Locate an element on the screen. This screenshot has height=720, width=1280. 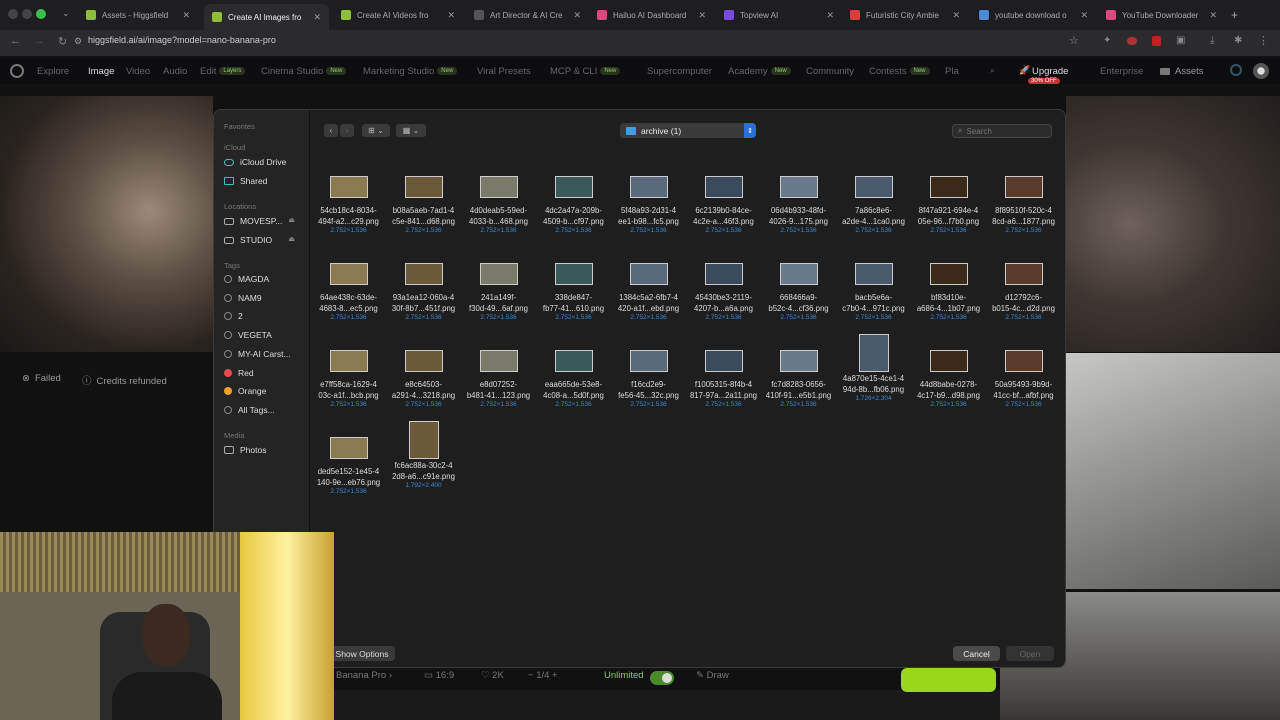
sidebar-item-tag: NAM9 is located at coordinates (243, 298).